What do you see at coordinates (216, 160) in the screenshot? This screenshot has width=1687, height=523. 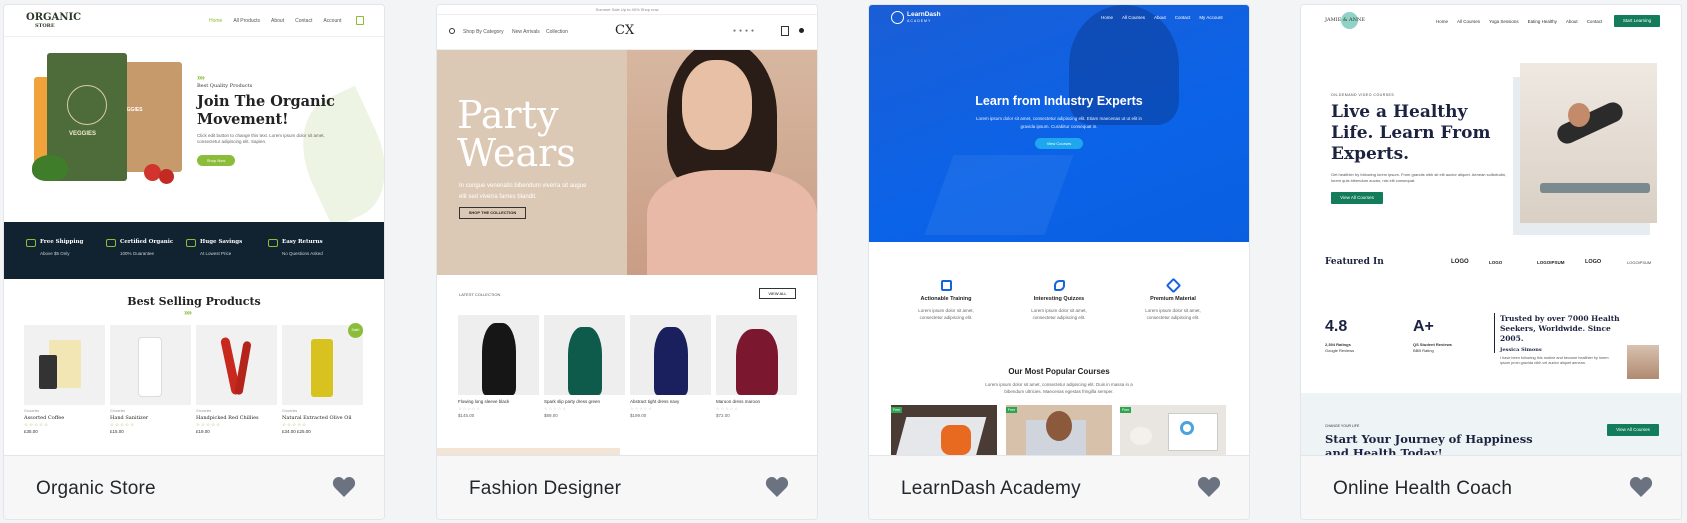 I see `hero-cta-button: Shop Now` at bounding box center [216, 160].